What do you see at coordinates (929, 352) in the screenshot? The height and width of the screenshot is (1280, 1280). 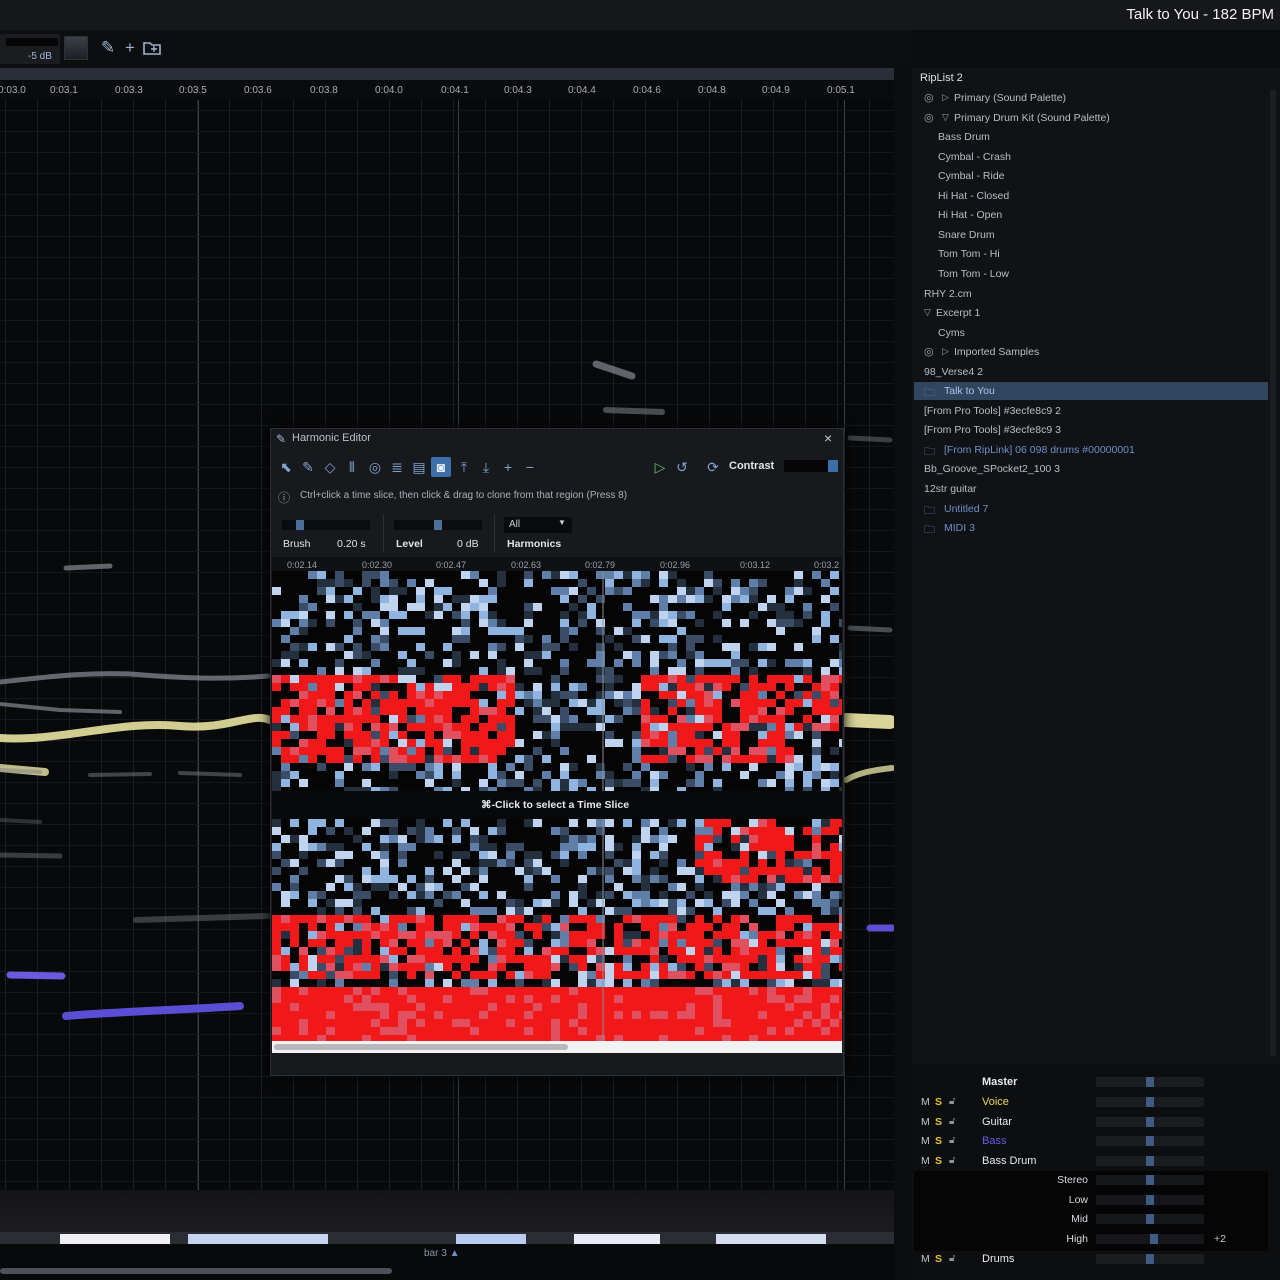 I see `sound-palette-icon: ◎` at bounding box center [929, 352].